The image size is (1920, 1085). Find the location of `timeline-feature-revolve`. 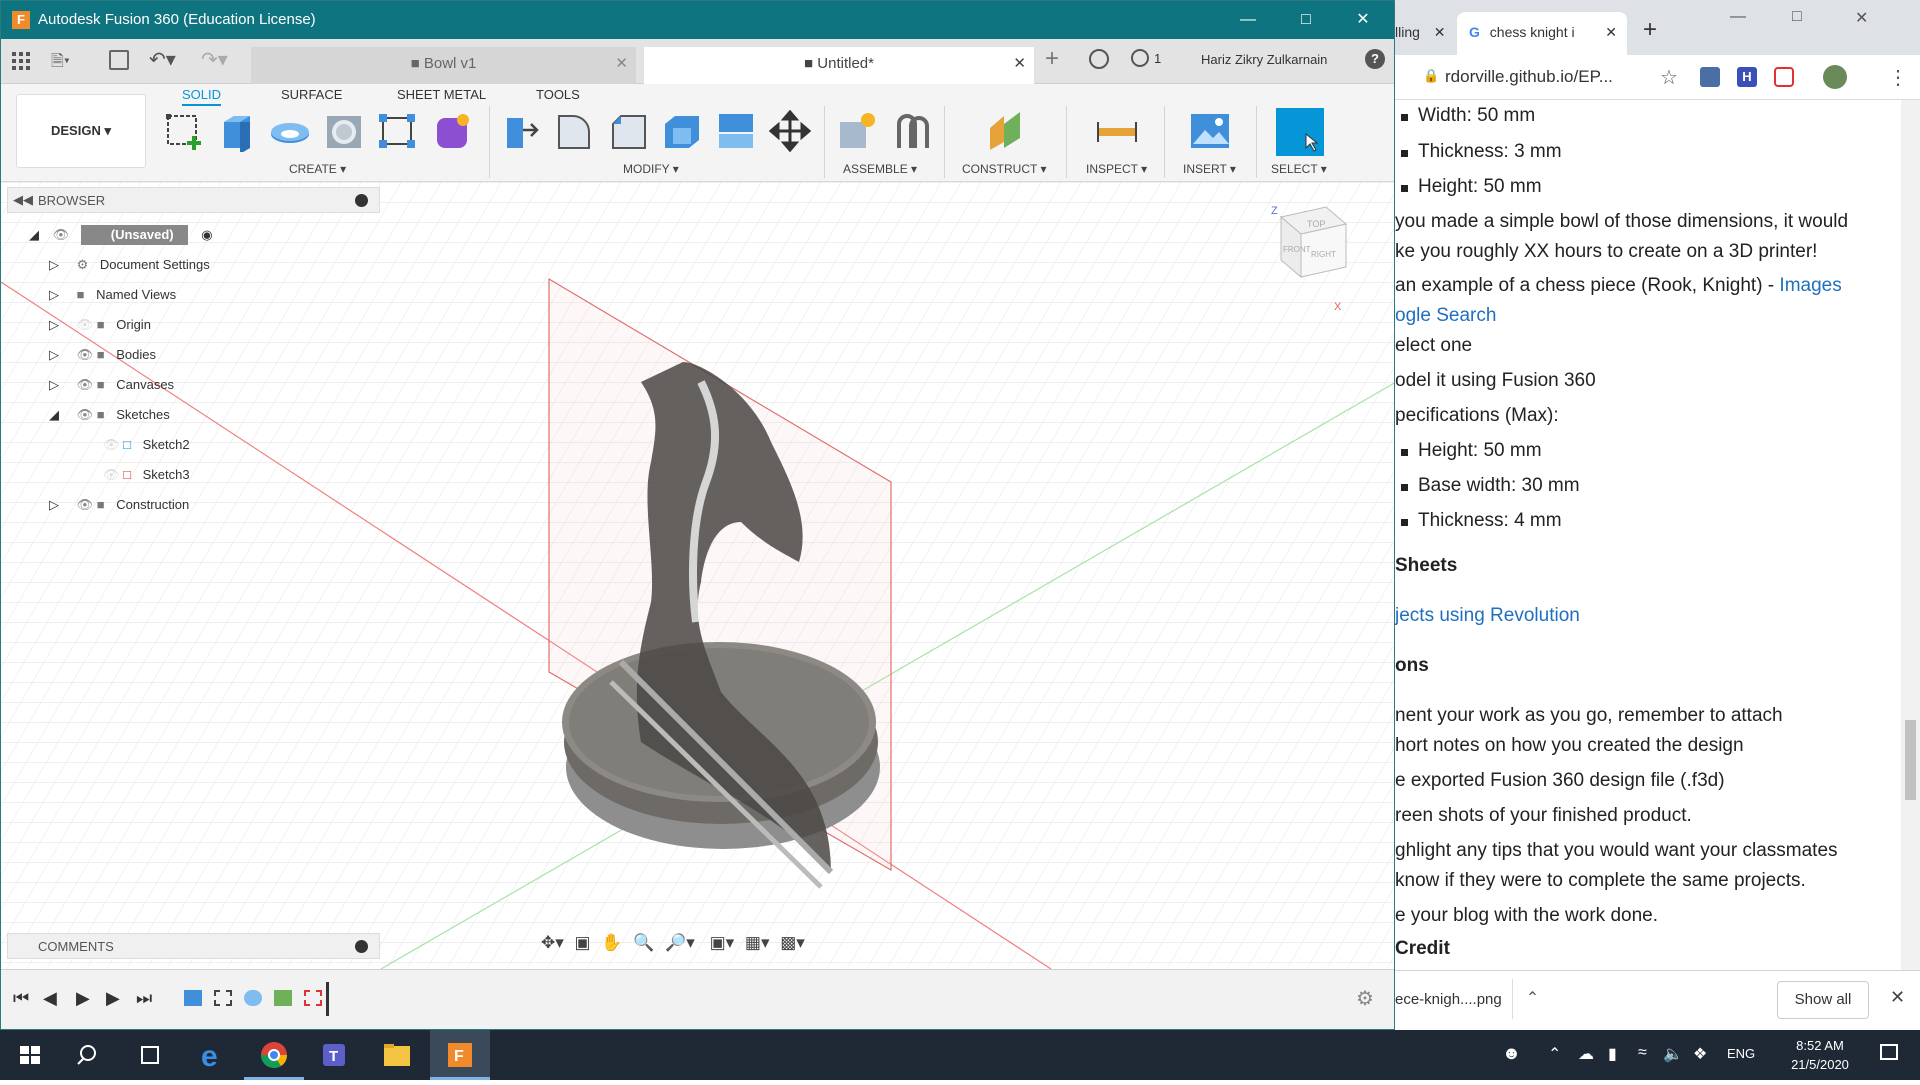

timeline-feature-revolve is located at coordinates (253, 998).